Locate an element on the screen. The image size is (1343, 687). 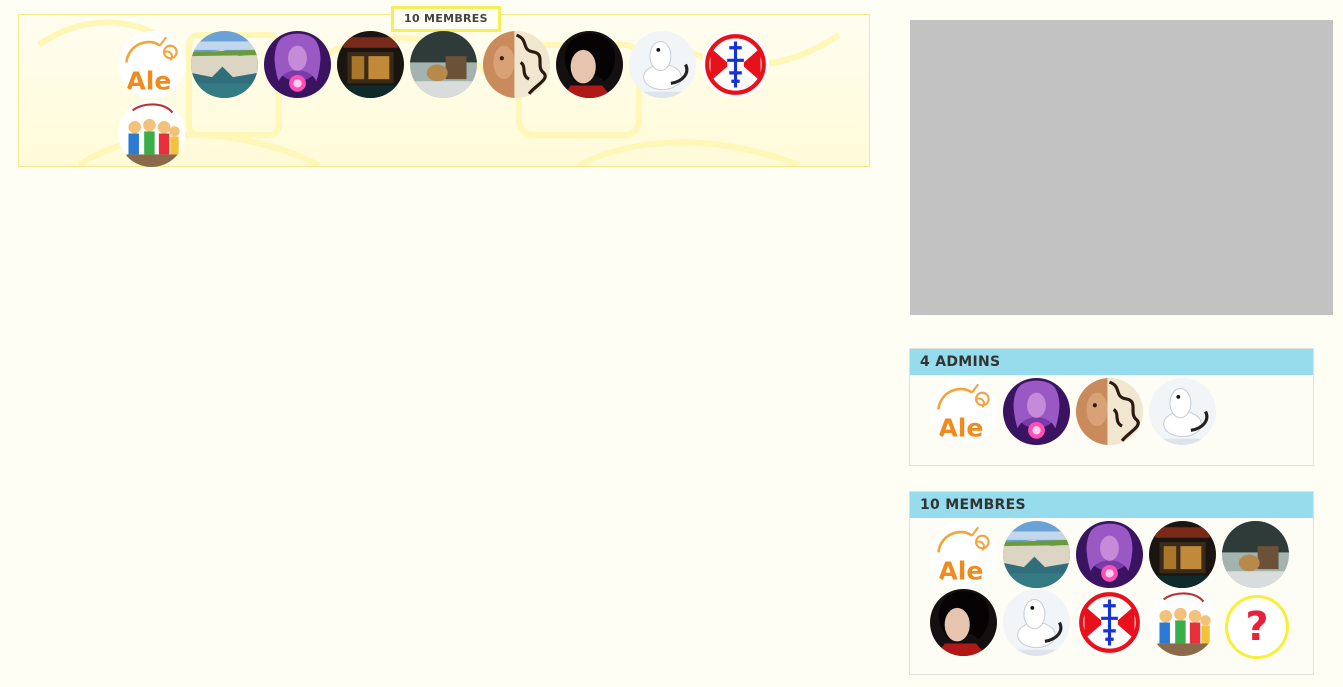
admin-avatar-tribal-face is located at coordinates (1109, 411).